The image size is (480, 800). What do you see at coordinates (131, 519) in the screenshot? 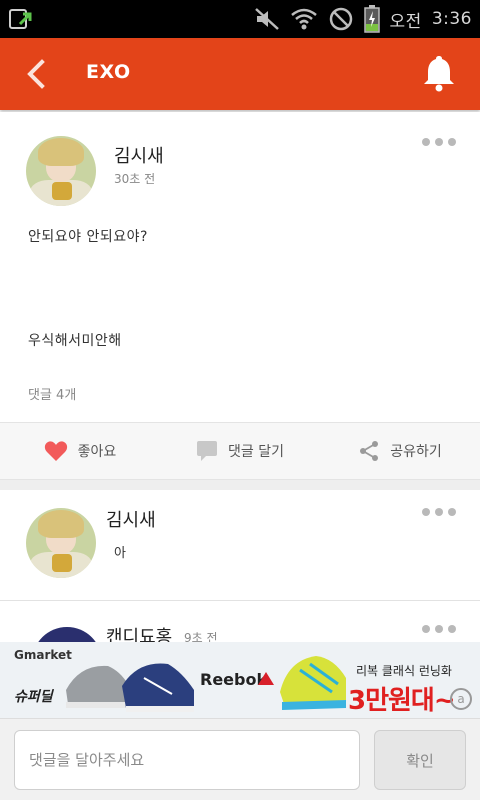
I see `comment-author: 김시새` at bounding box center [131, 519].